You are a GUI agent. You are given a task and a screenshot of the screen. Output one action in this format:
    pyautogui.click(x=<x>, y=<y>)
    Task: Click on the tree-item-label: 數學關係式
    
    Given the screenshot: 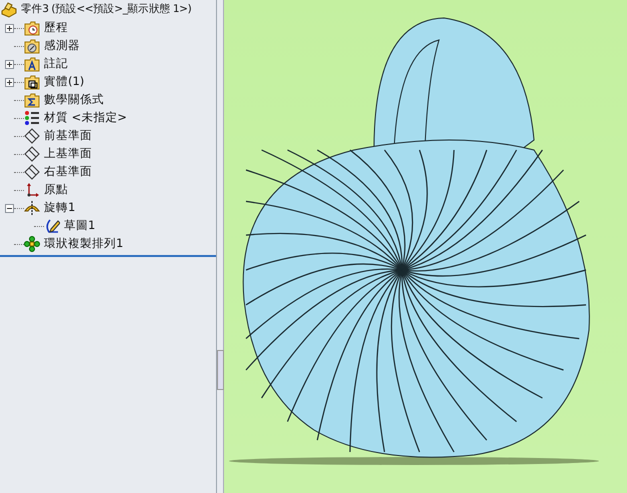 What is the action you would take?
    pyautogui.click(x=74, y=100)
    